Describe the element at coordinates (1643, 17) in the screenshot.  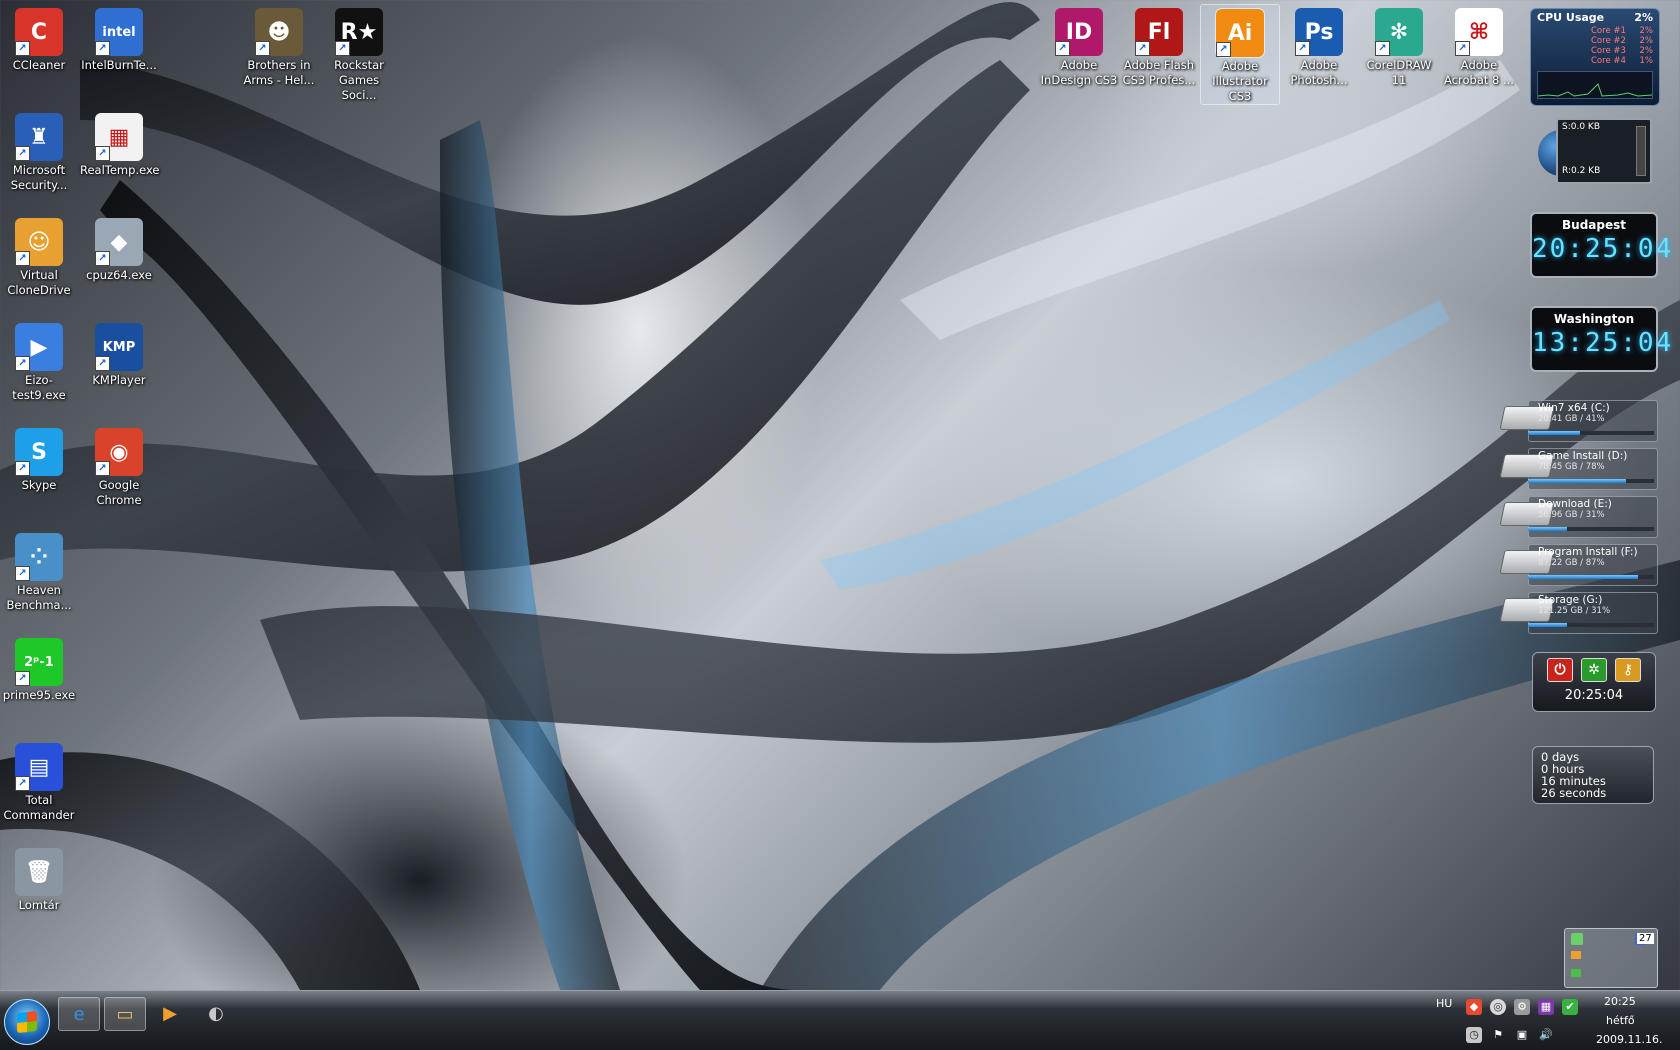
I see `cpu-total: 2%` at that location.